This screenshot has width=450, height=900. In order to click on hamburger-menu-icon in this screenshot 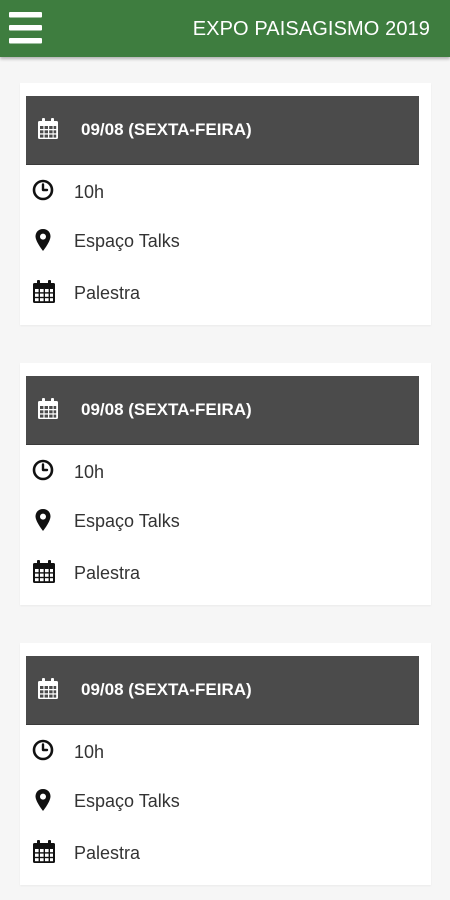, I will do `click(25, 28)`.